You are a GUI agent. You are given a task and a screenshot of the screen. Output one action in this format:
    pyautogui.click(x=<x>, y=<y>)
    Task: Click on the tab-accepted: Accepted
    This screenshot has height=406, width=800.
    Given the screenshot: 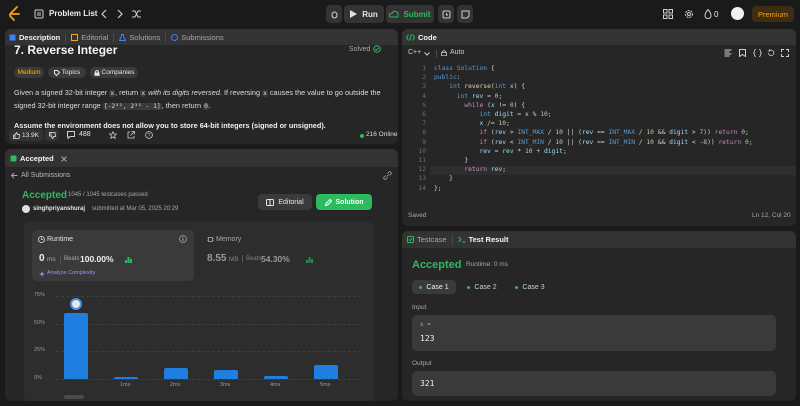 What is the action you would take?
    pyautogui.click(x=38, y=158)
    